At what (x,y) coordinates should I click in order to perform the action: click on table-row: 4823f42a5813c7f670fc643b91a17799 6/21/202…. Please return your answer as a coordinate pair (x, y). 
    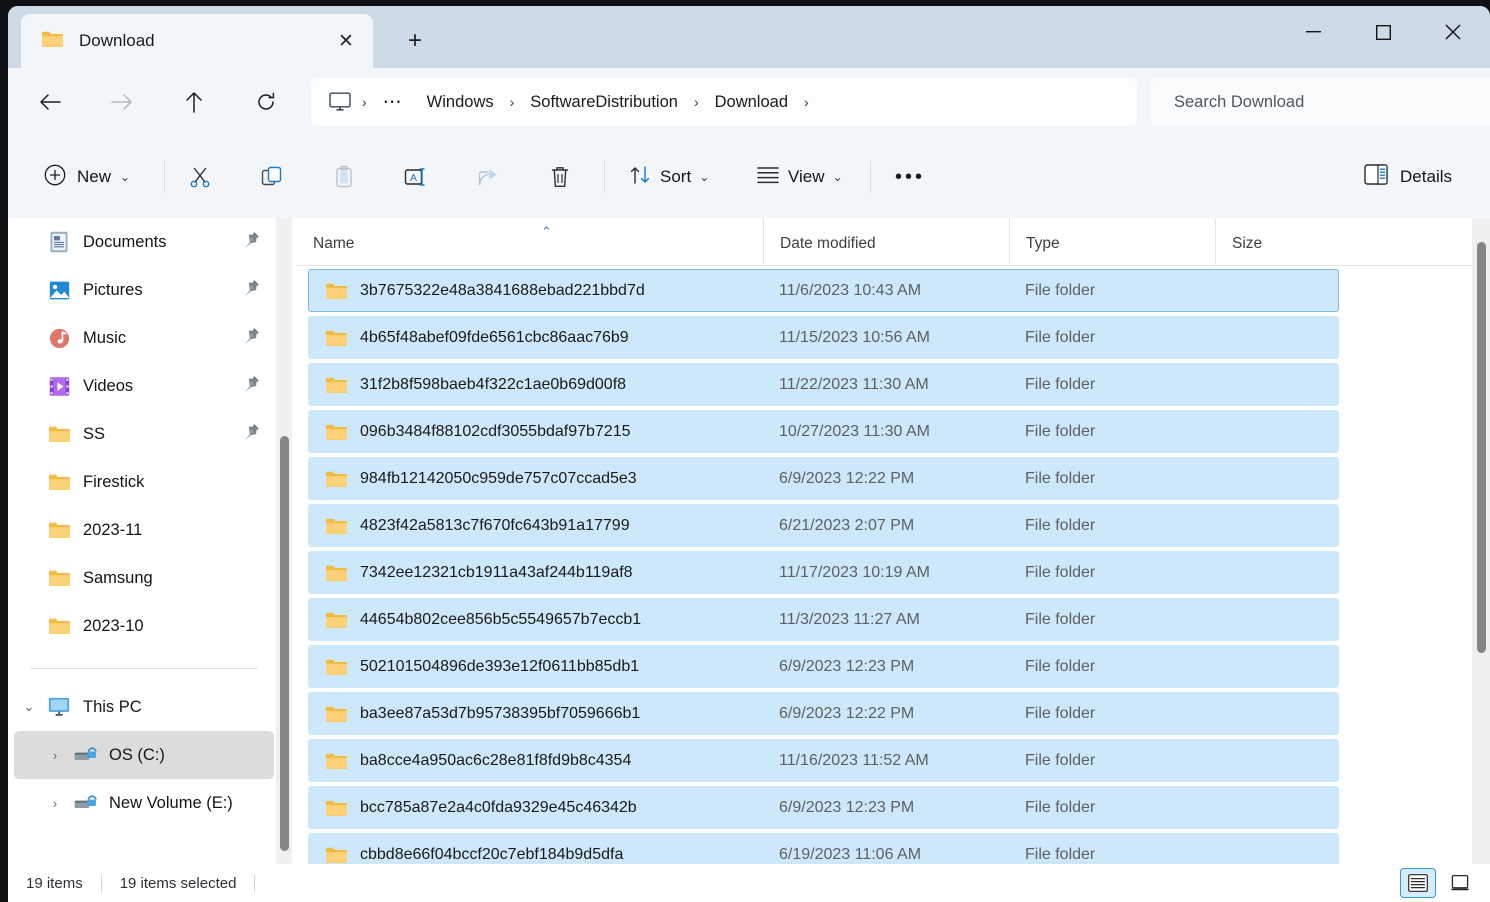
    Looking at the image, I should click on (893, 525).